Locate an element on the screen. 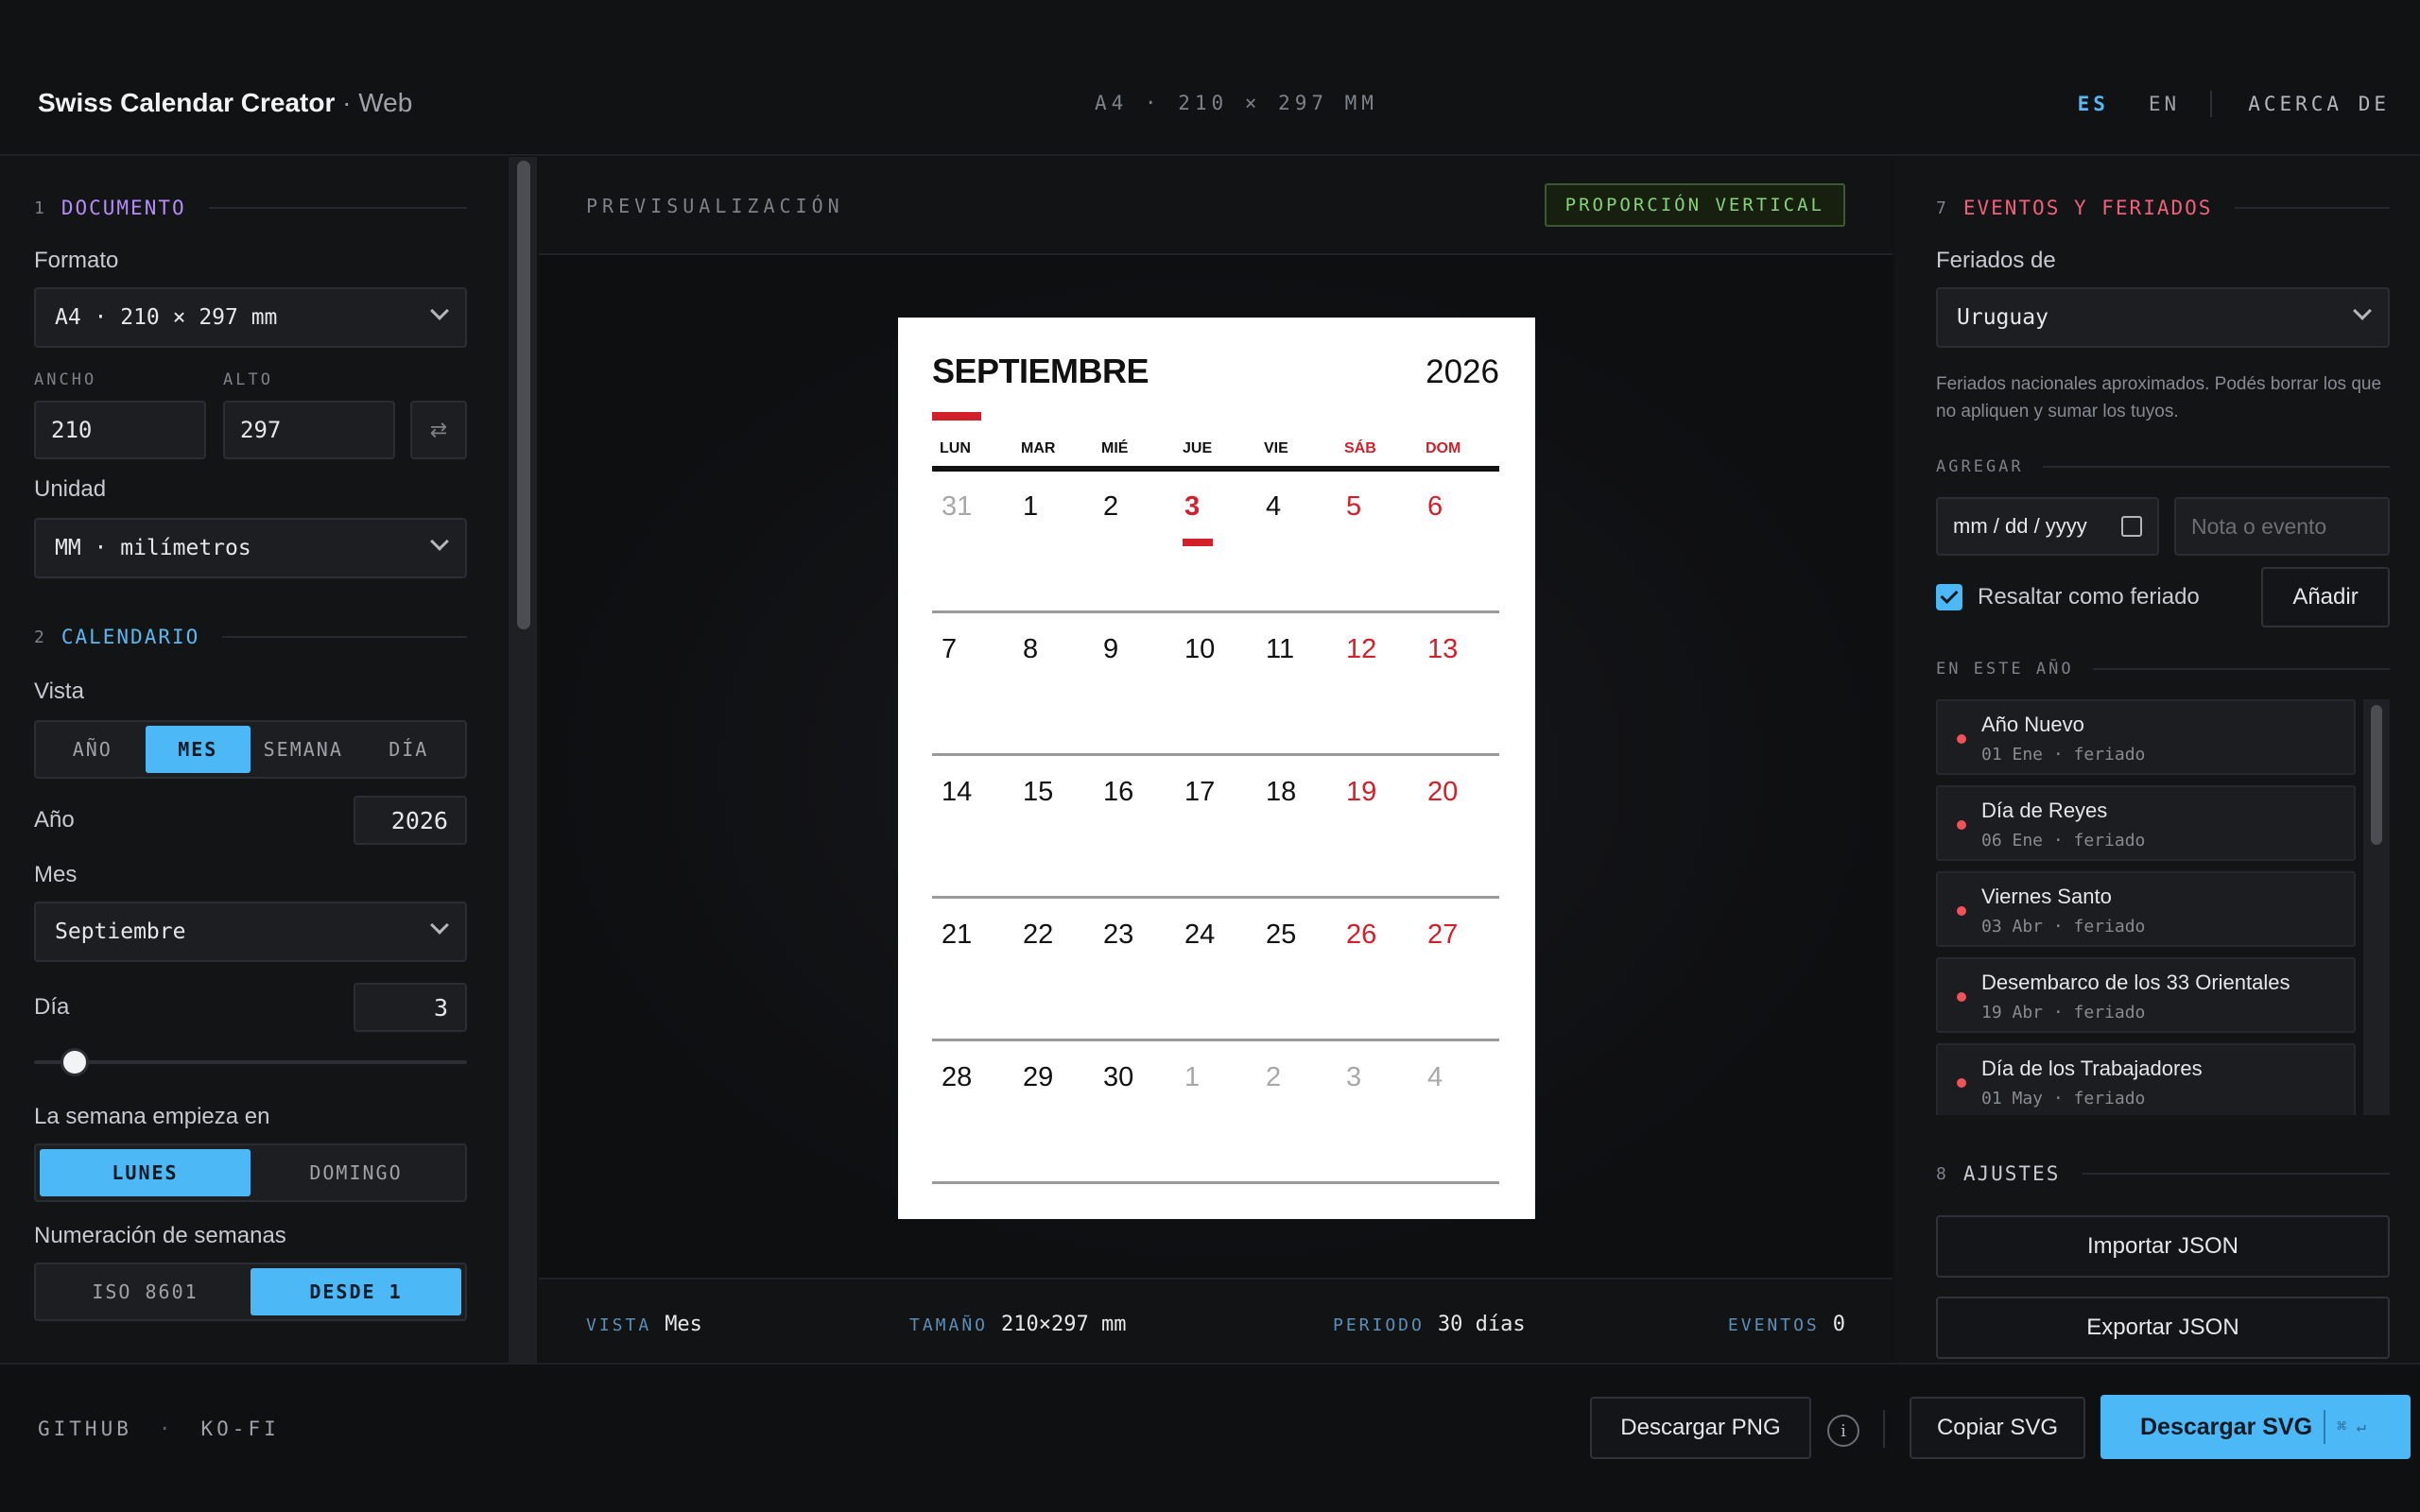 The height and width of the screenshot is (1512, 2420). download-svg-button: Descargar SVG ⌘ ↵ is located at coordinates (2255, 1427).